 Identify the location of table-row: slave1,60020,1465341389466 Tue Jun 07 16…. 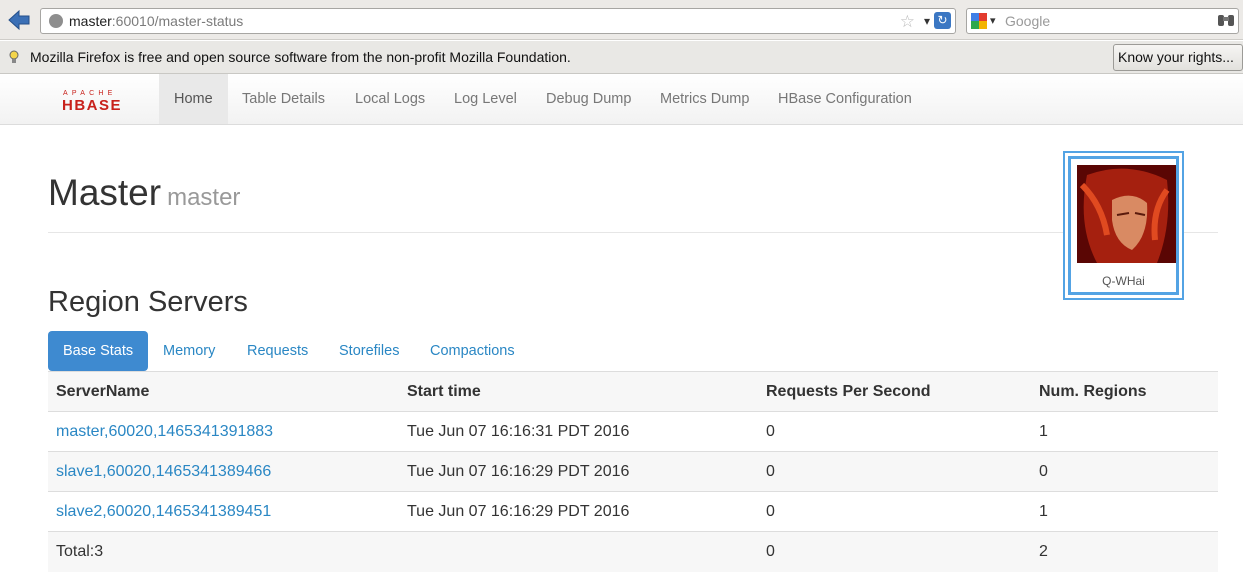
(633, 471).